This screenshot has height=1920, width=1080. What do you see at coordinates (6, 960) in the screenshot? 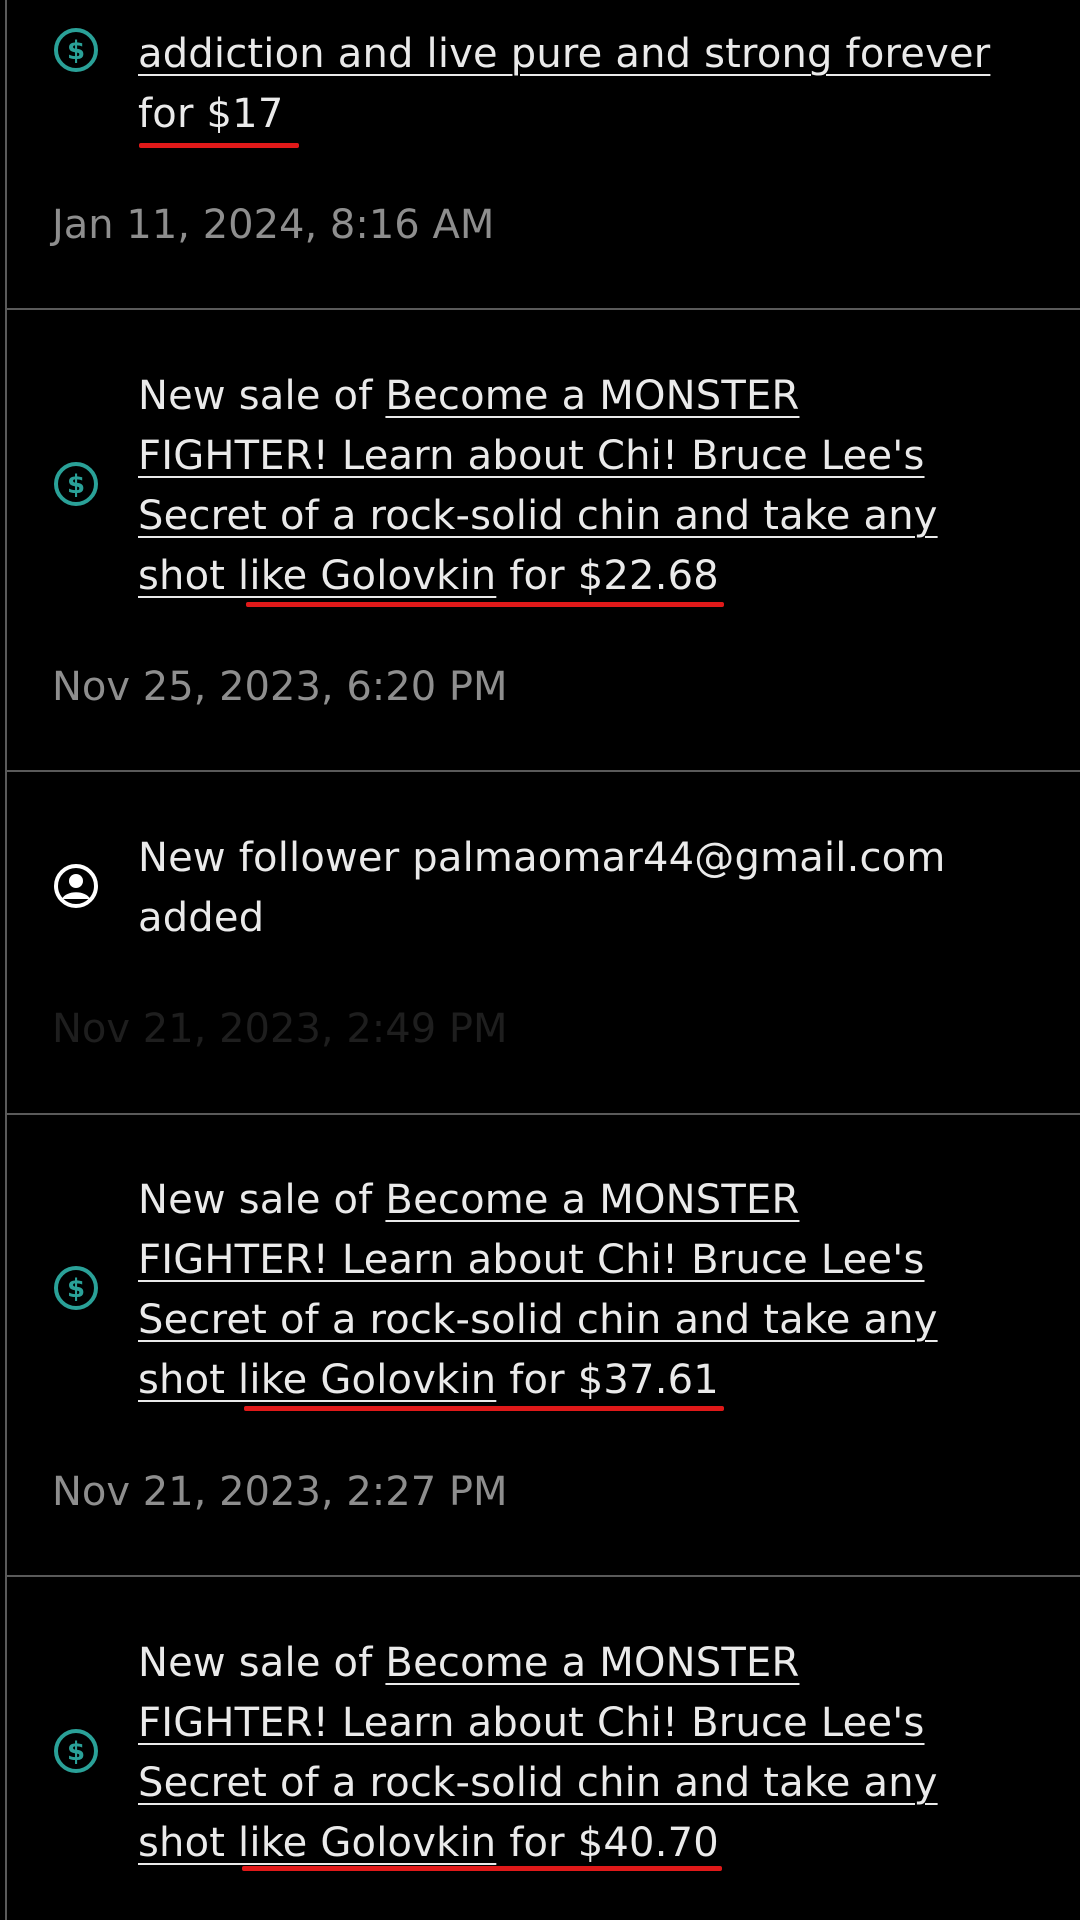
I see `left-border` at bounding box center [6, 960].